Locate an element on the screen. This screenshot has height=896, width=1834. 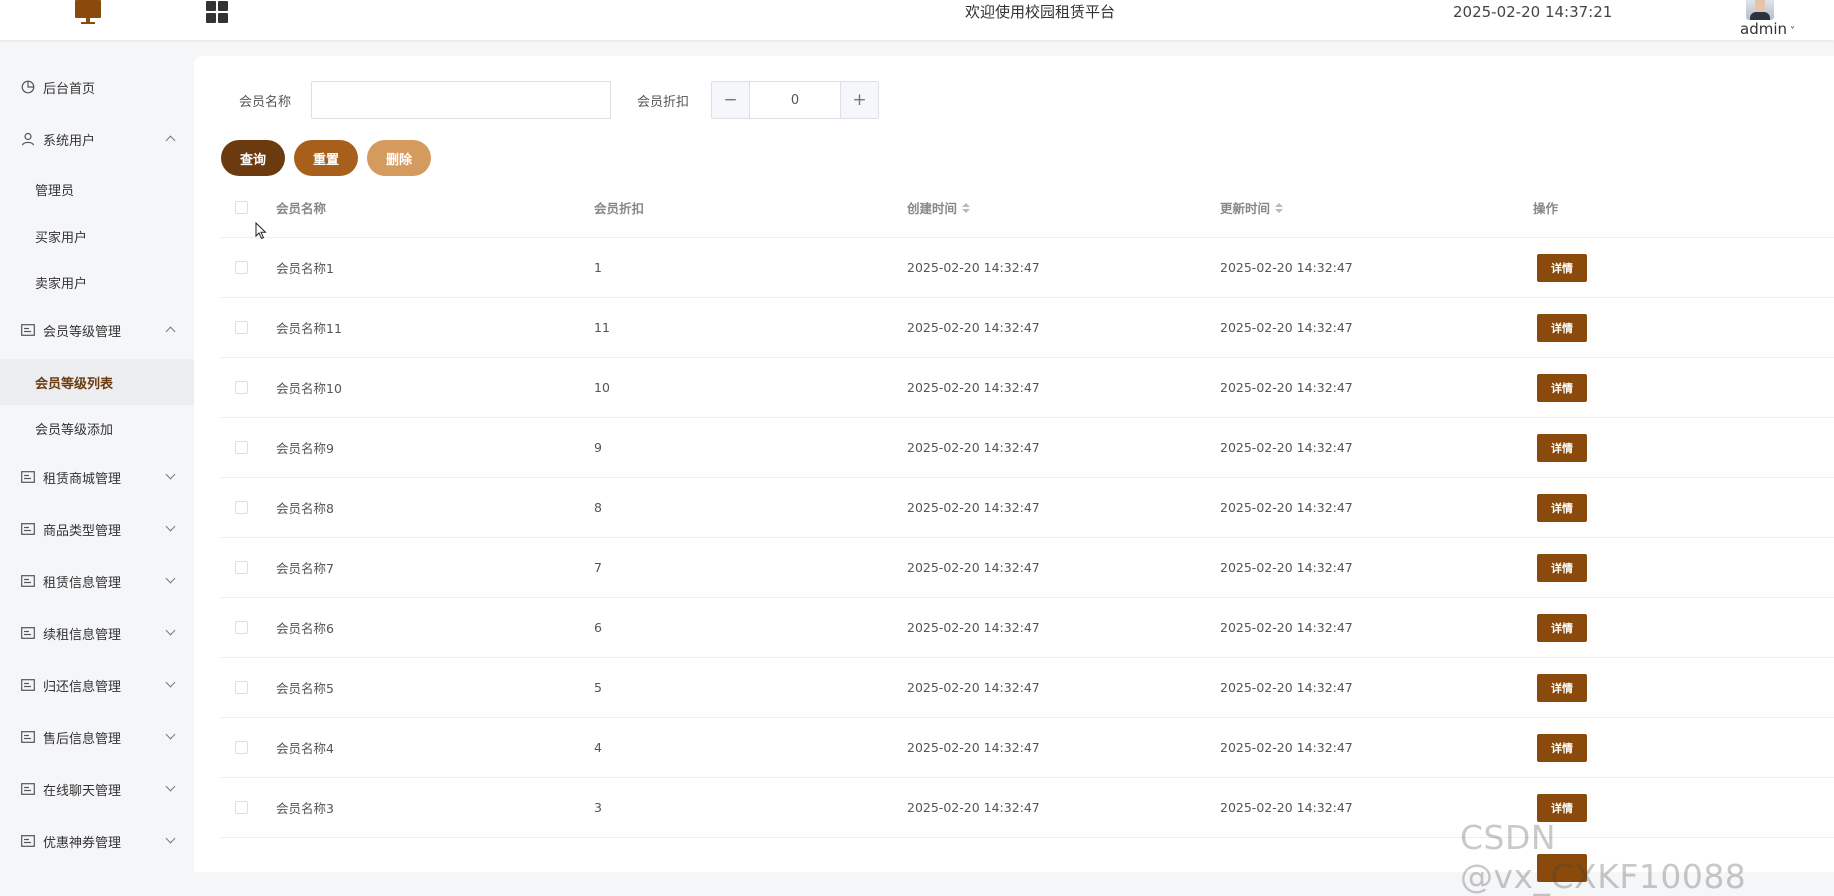
discount-value: 0 is located at coordinates (795, 100).